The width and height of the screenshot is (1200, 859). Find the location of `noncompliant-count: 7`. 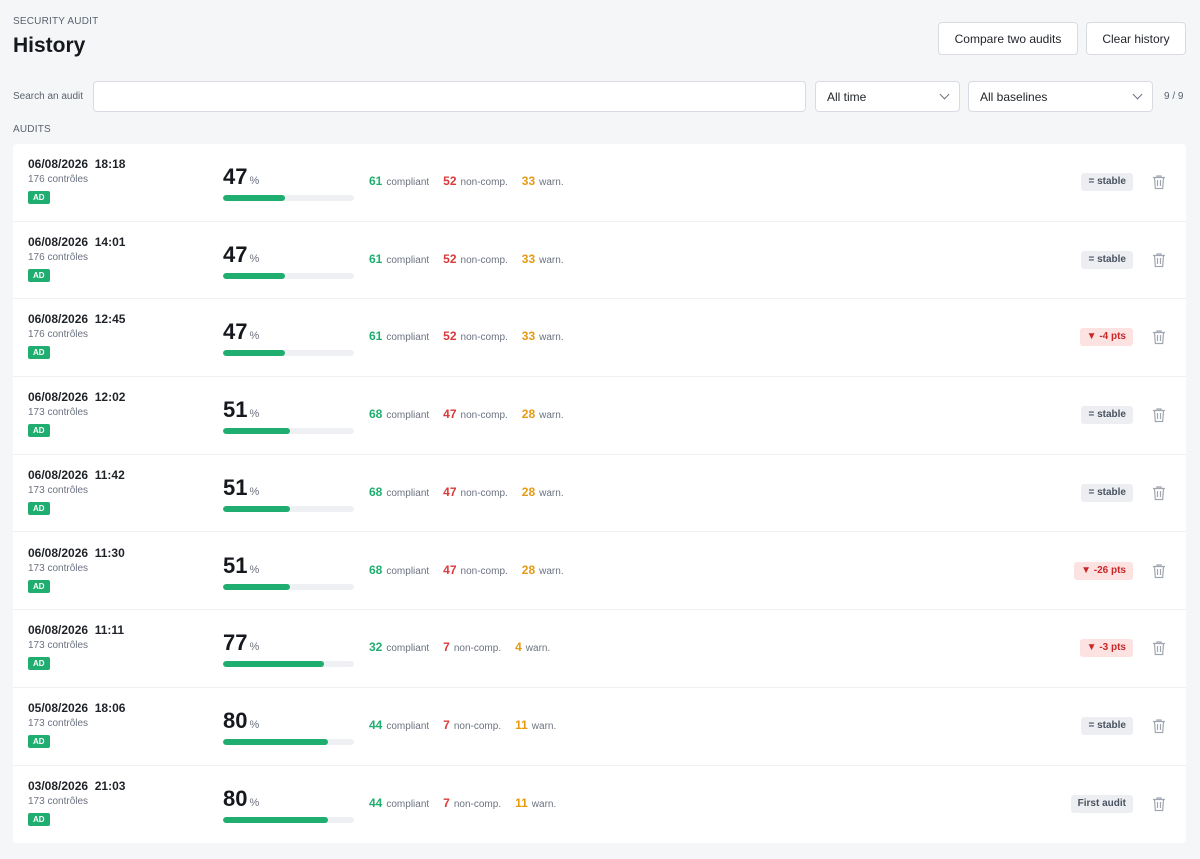

noncompliant-count: 7 is located at coordinates (446, 802).